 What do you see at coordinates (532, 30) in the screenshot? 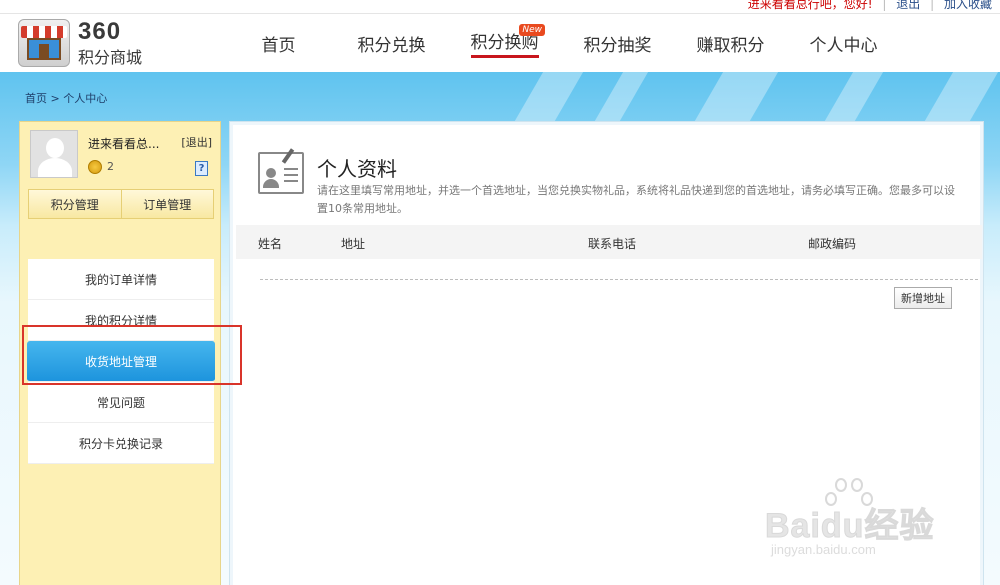
I see `new-badge: New` at bounding box center [532, 30].